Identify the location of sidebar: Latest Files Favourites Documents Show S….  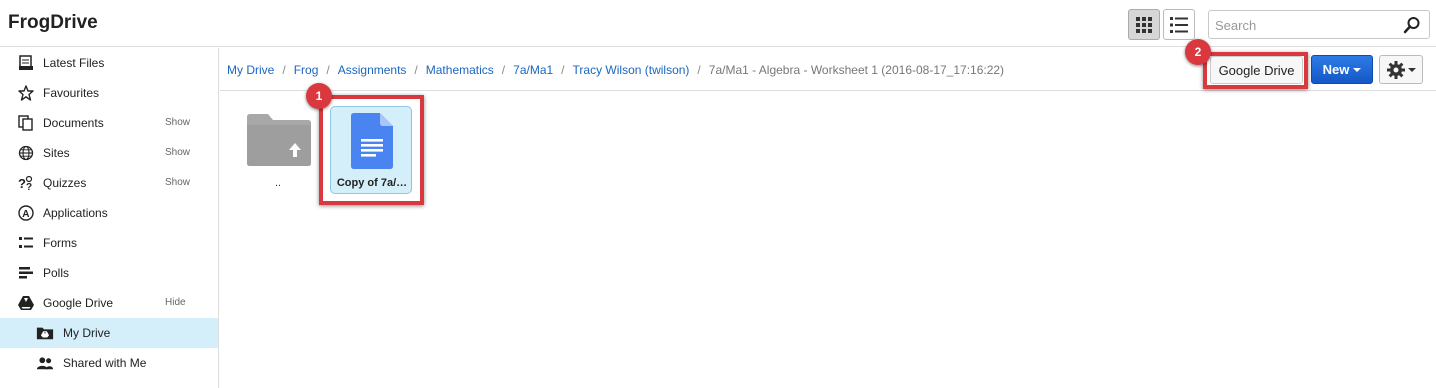
(109, 218).